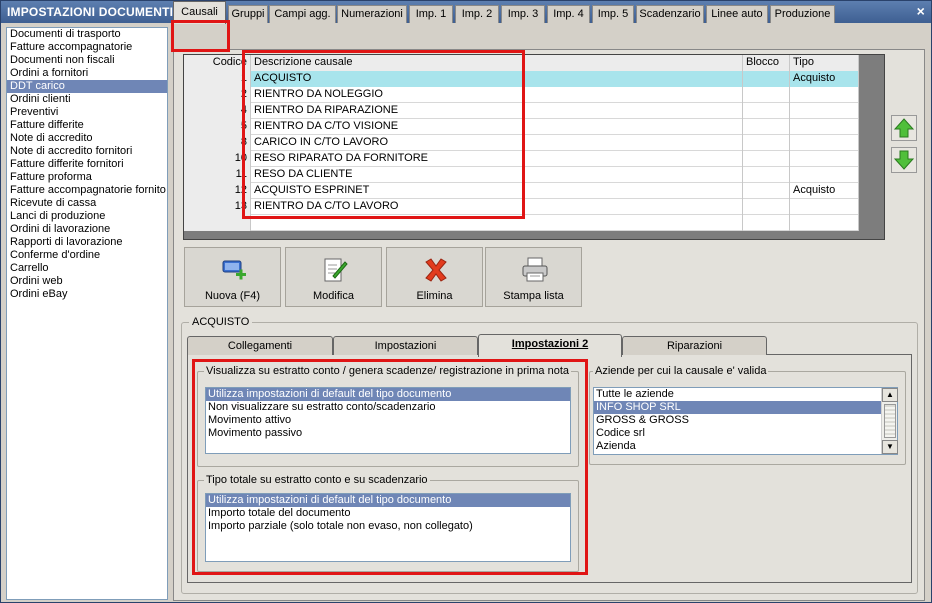 The image size is (932, 603). Describe the element at coordinates (87, 47) in the screenshot. I see `list-item: Fatture accompagnatorie` at that location.